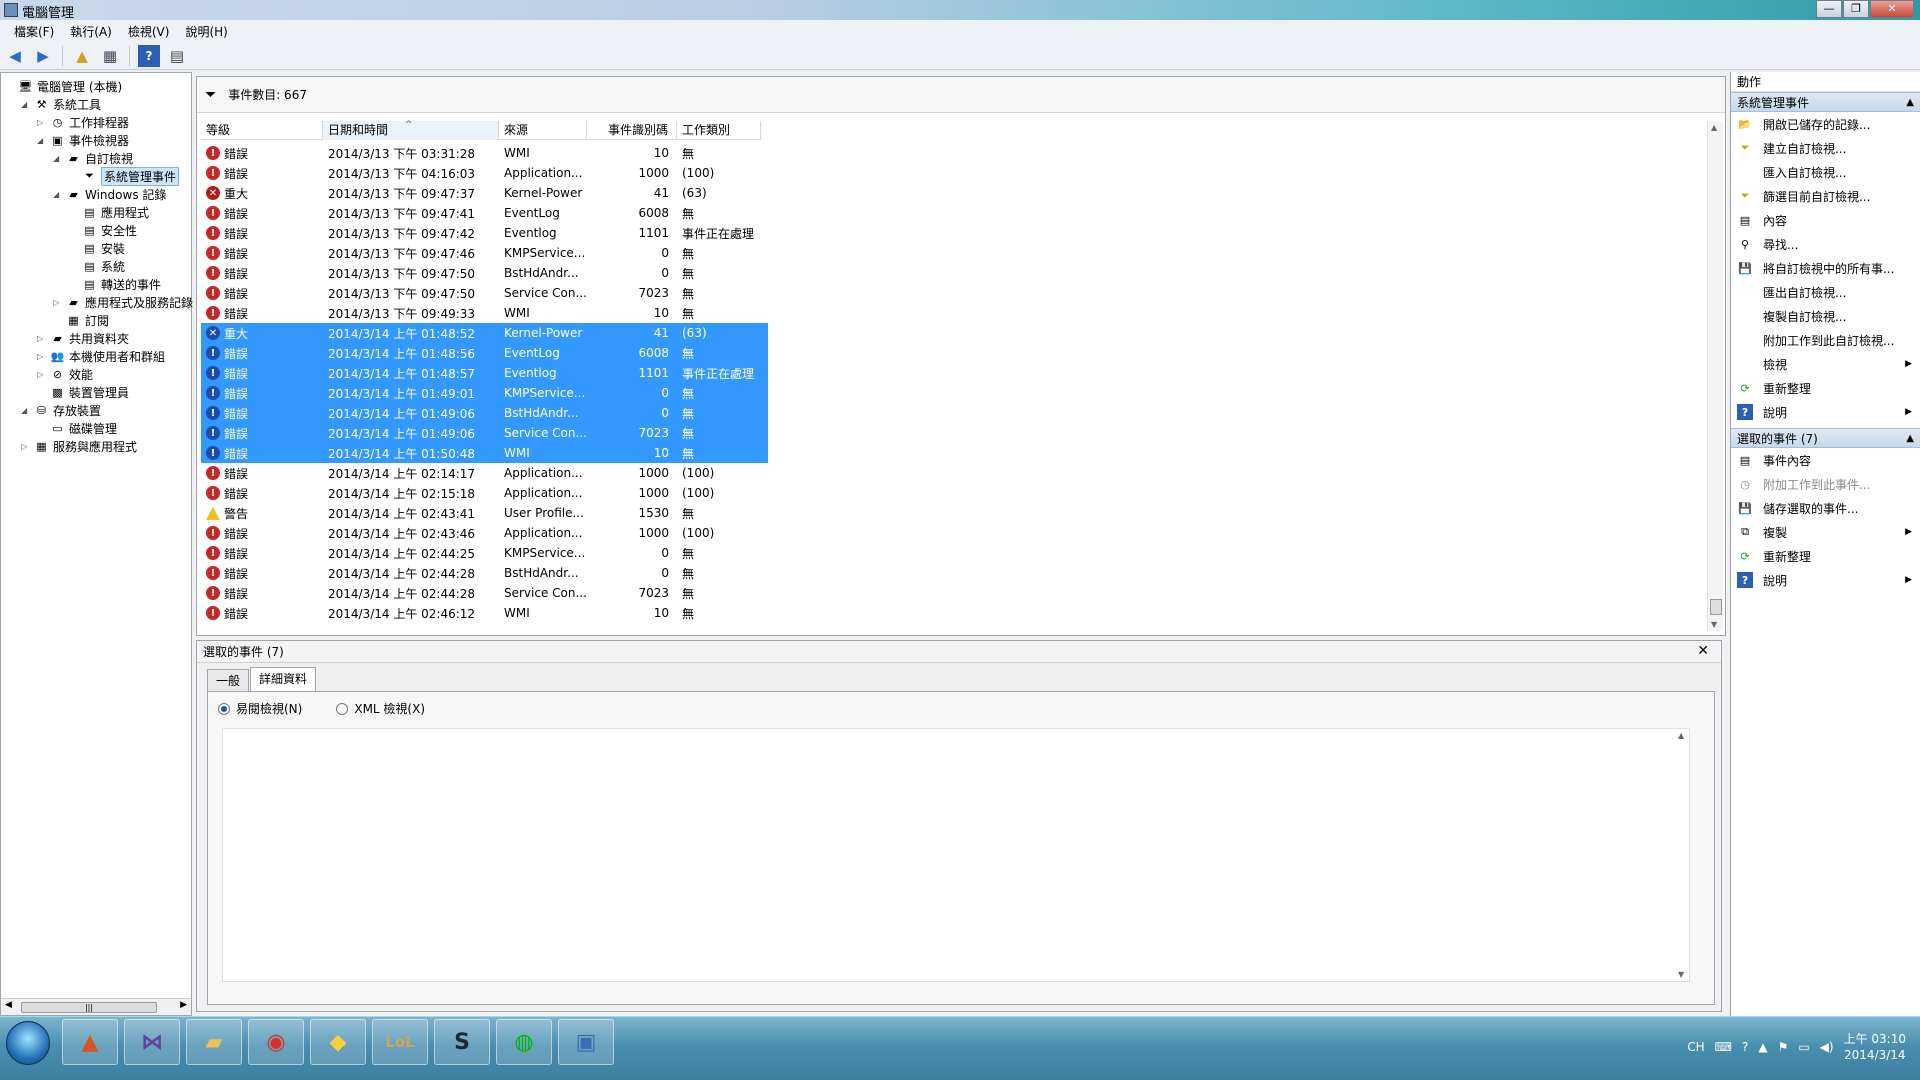 This screenshot has height=1080, width=1920. Describe the element at coordinates (1703, 651) in the screenshot. I see `close-details-icon: ✕` at that location.